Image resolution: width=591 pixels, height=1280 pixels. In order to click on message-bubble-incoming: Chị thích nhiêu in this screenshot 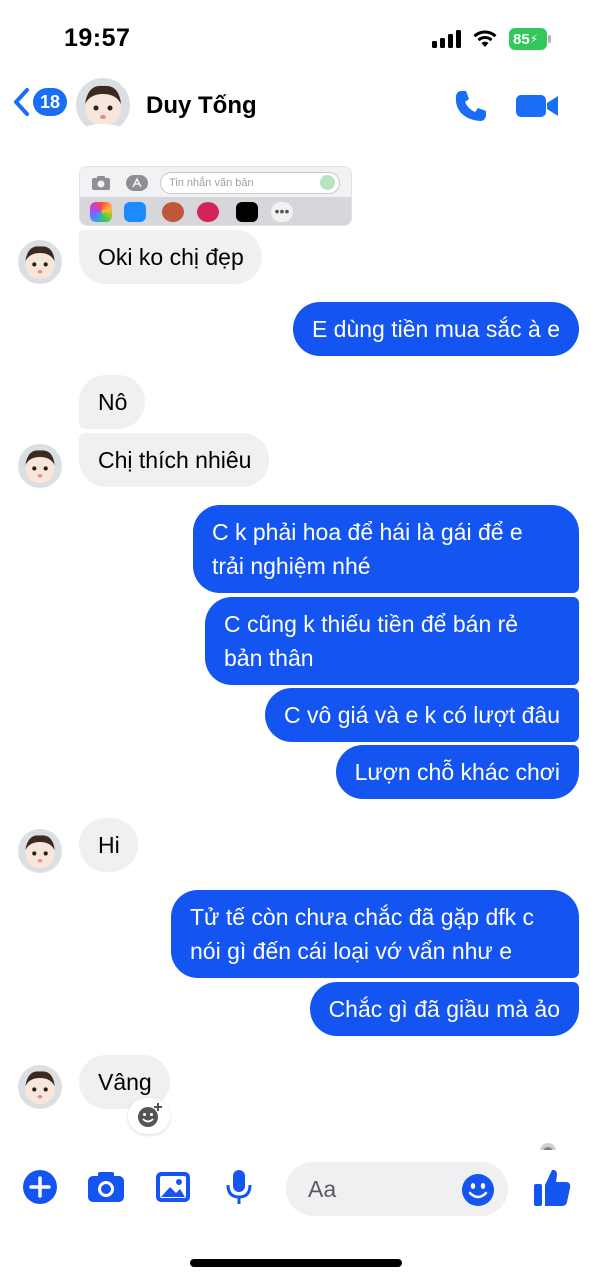, I will do `click(174, 460)`.